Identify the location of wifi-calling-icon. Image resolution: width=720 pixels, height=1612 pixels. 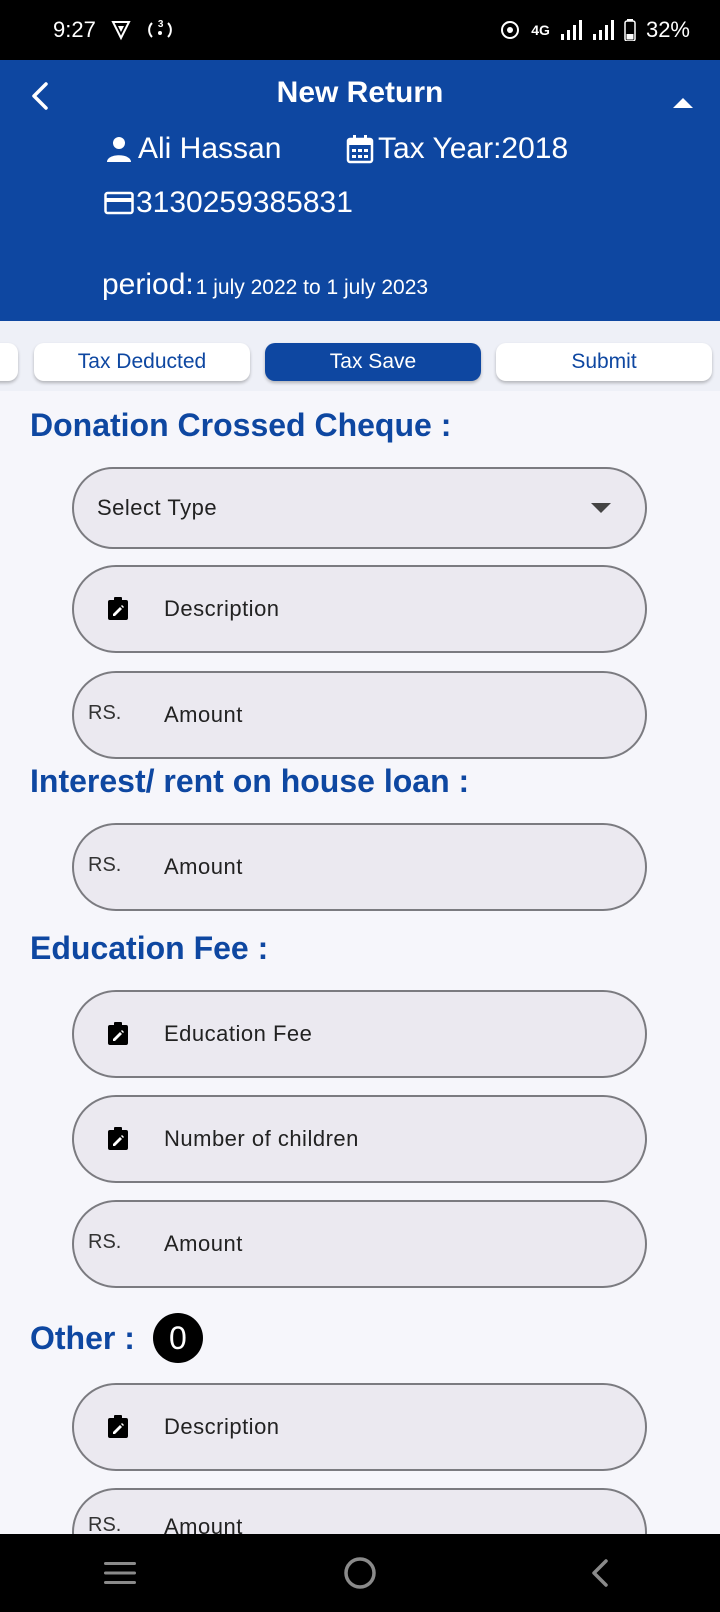
(510, 30).